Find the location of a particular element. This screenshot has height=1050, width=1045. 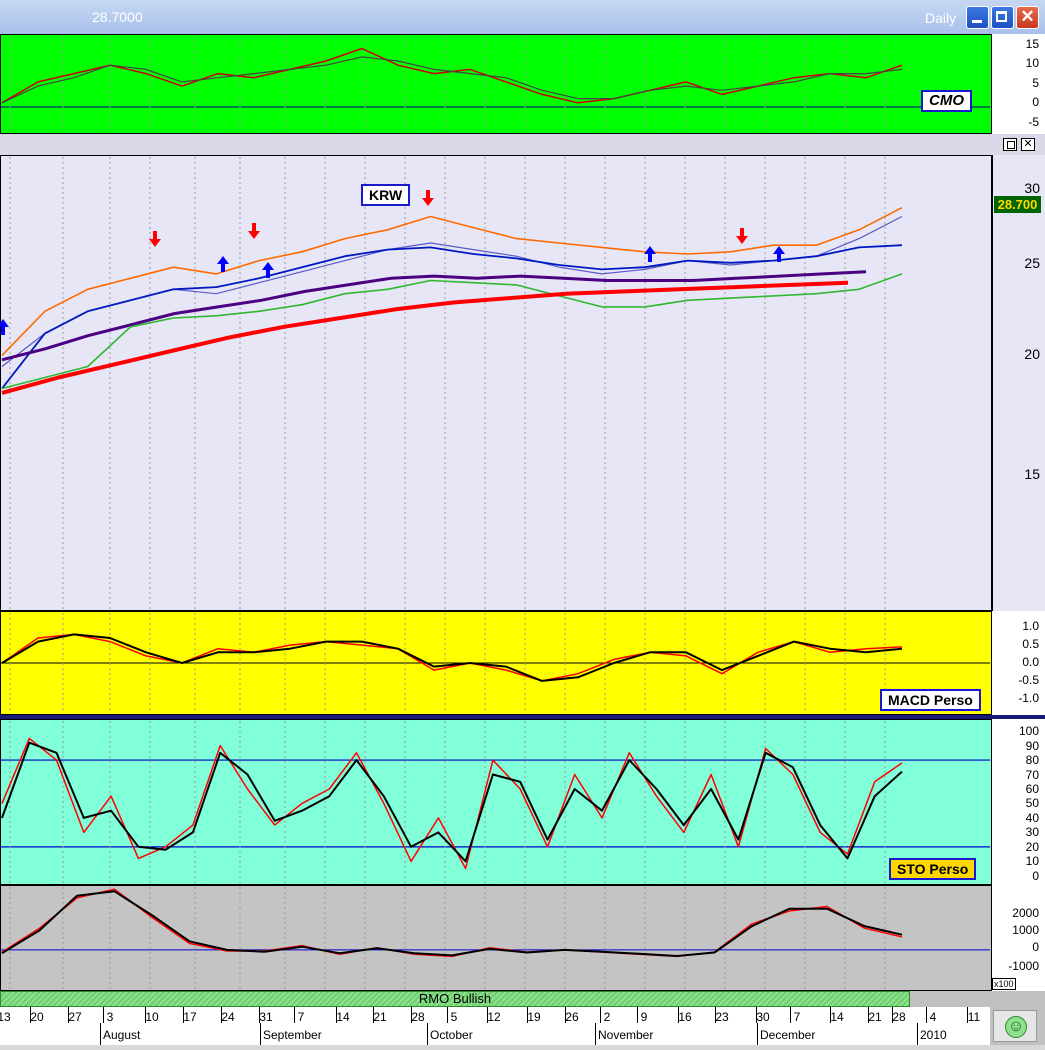

month-label: September is located at coordinates (292, 1035).